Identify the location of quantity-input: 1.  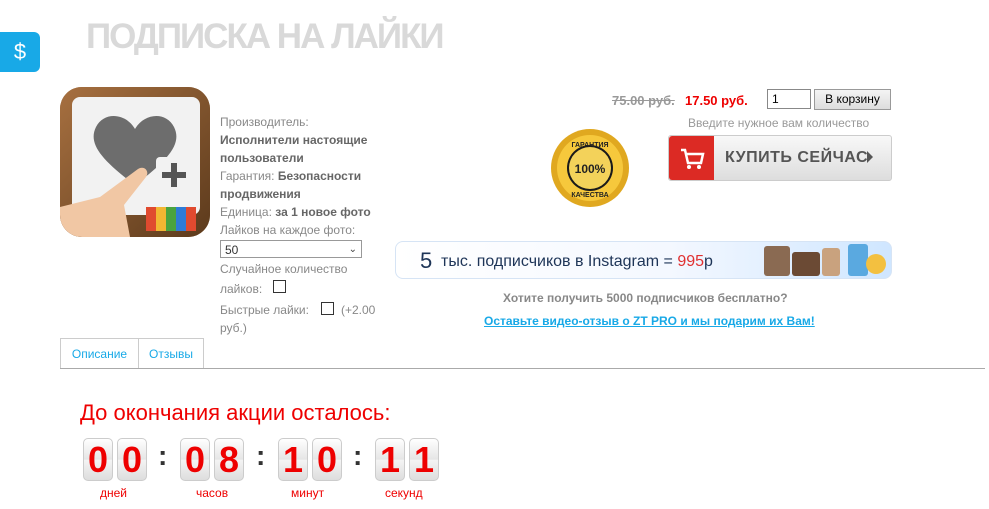
(789, 99).